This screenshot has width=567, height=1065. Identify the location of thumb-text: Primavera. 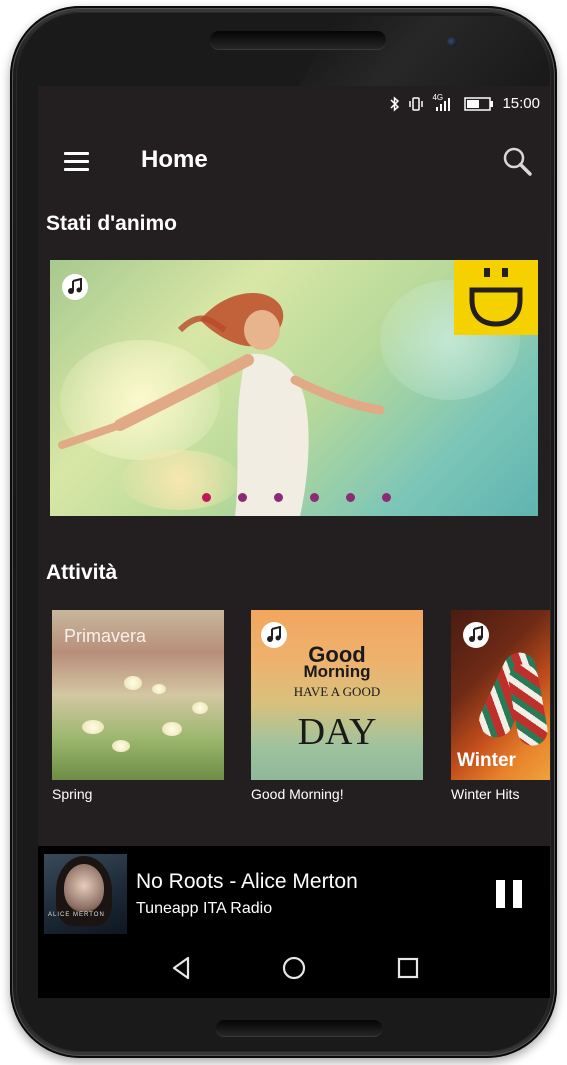
(105, 636).